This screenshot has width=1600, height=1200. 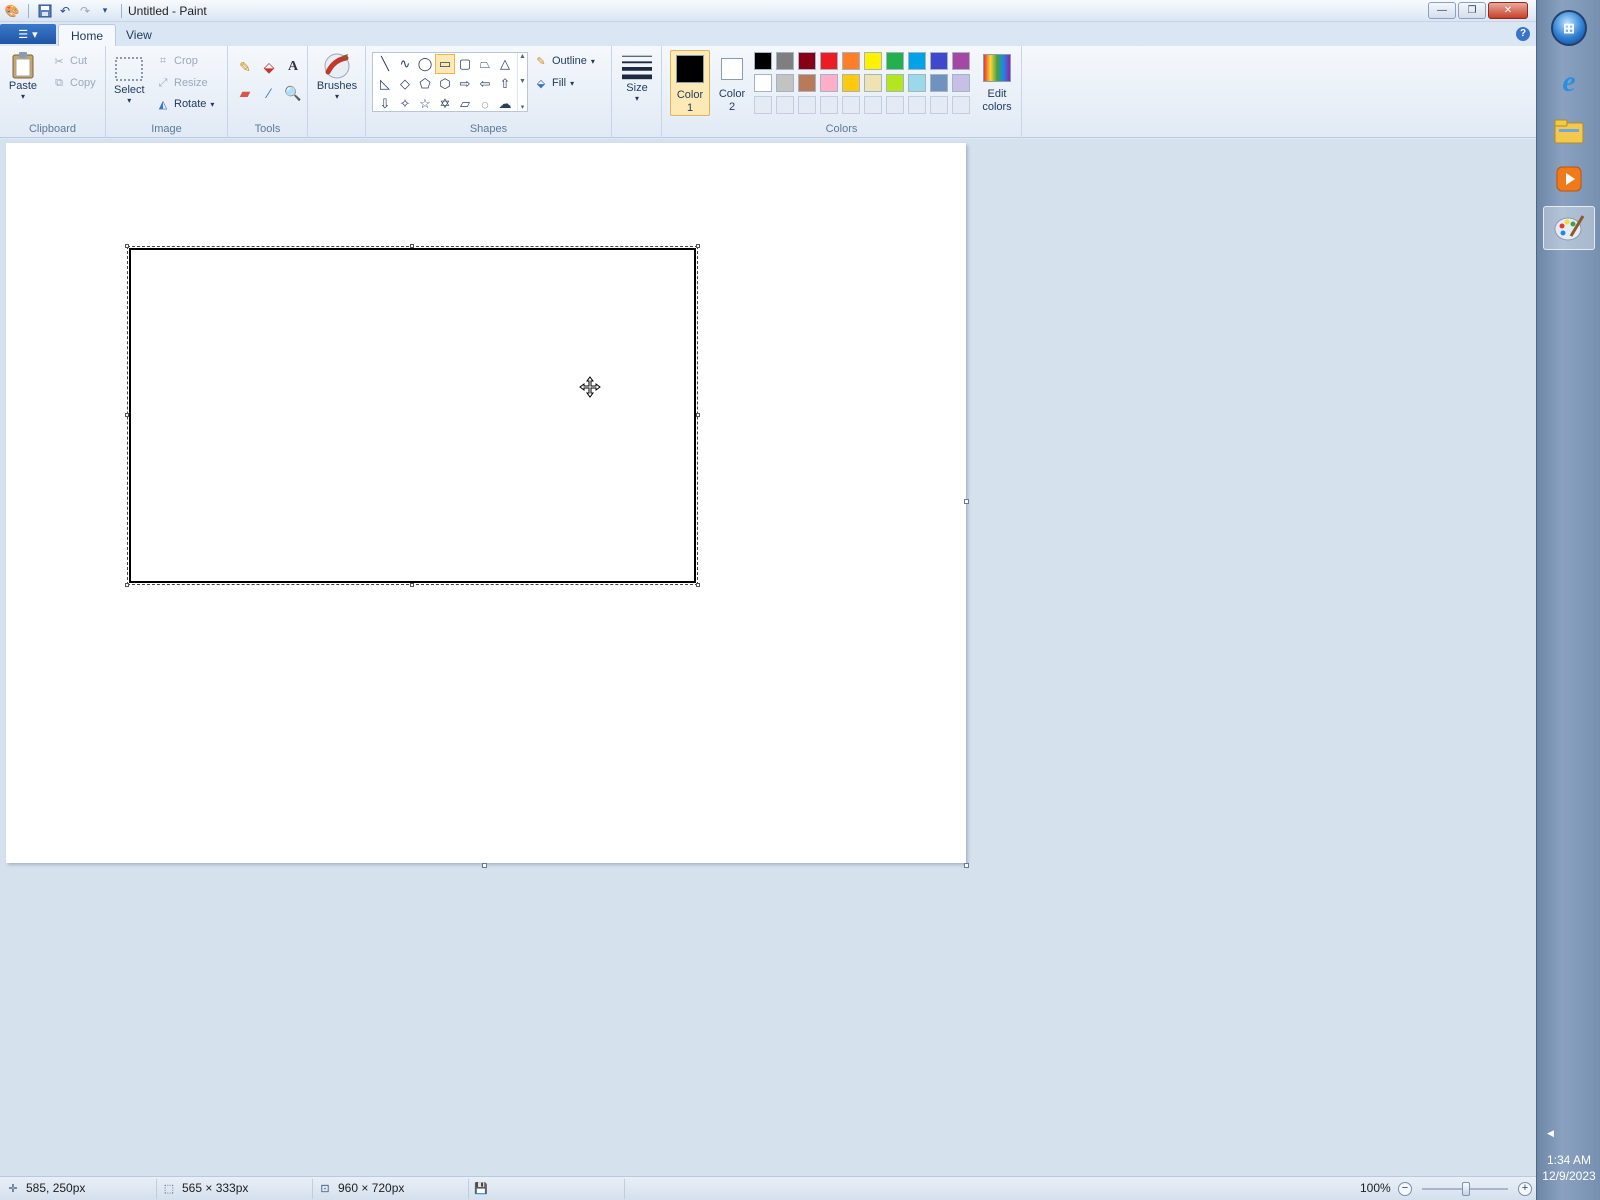 What do you see at coordinates (23, 75) in the screenshot?
I see `paste-button: Paste ▾` at bounding box center [23, 75].